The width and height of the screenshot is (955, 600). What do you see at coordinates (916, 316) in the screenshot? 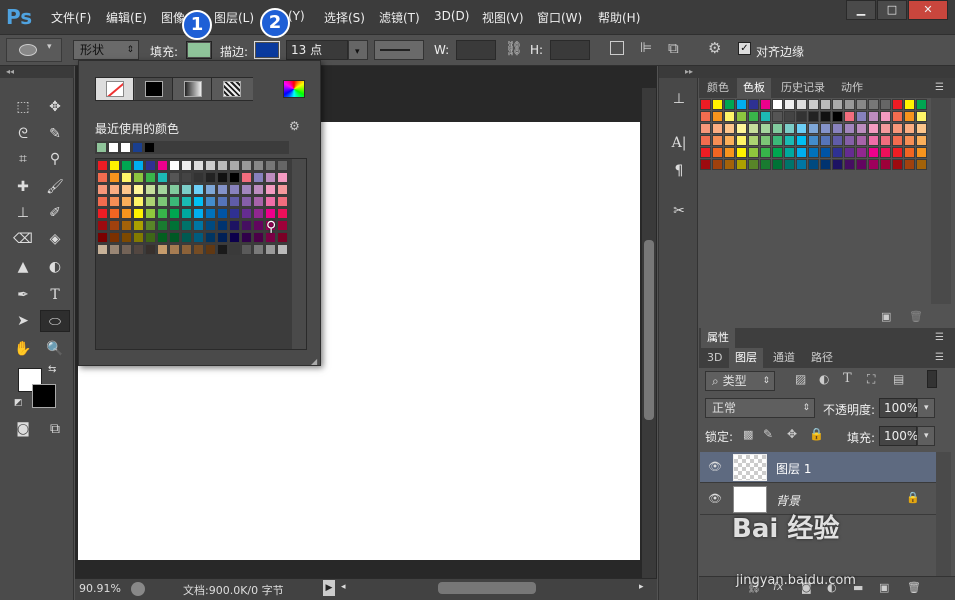
I see `delete-swatch-icon: 🗑` at bounding box center [916, 316].